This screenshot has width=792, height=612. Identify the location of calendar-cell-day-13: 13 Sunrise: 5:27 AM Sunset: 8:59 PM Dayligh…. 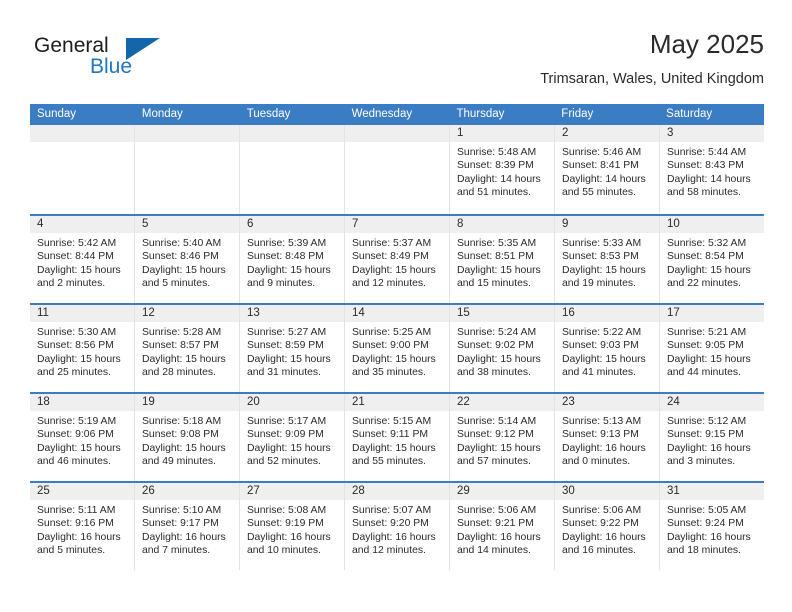
(291, 348).